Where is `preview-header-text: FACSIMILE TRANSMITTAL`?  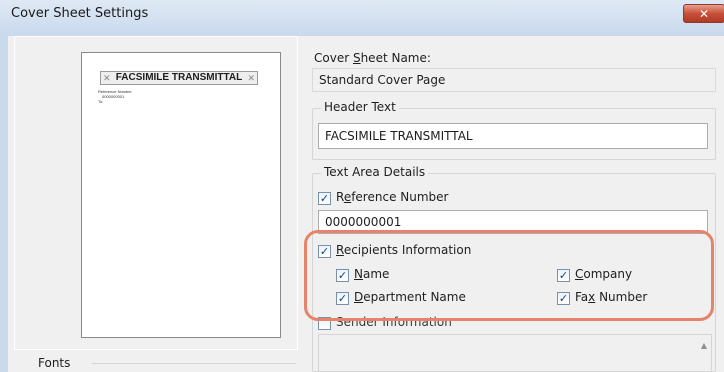 preview-header-text: FACSIMILE TRANSMITTAL is located at coordinates (179, 77).